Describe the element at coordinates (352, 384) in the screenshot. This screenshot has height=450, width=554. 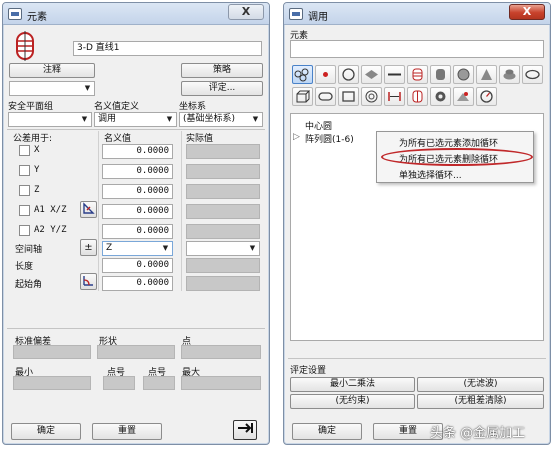
I see `least-squares-button: 最小二乘法` at that location.